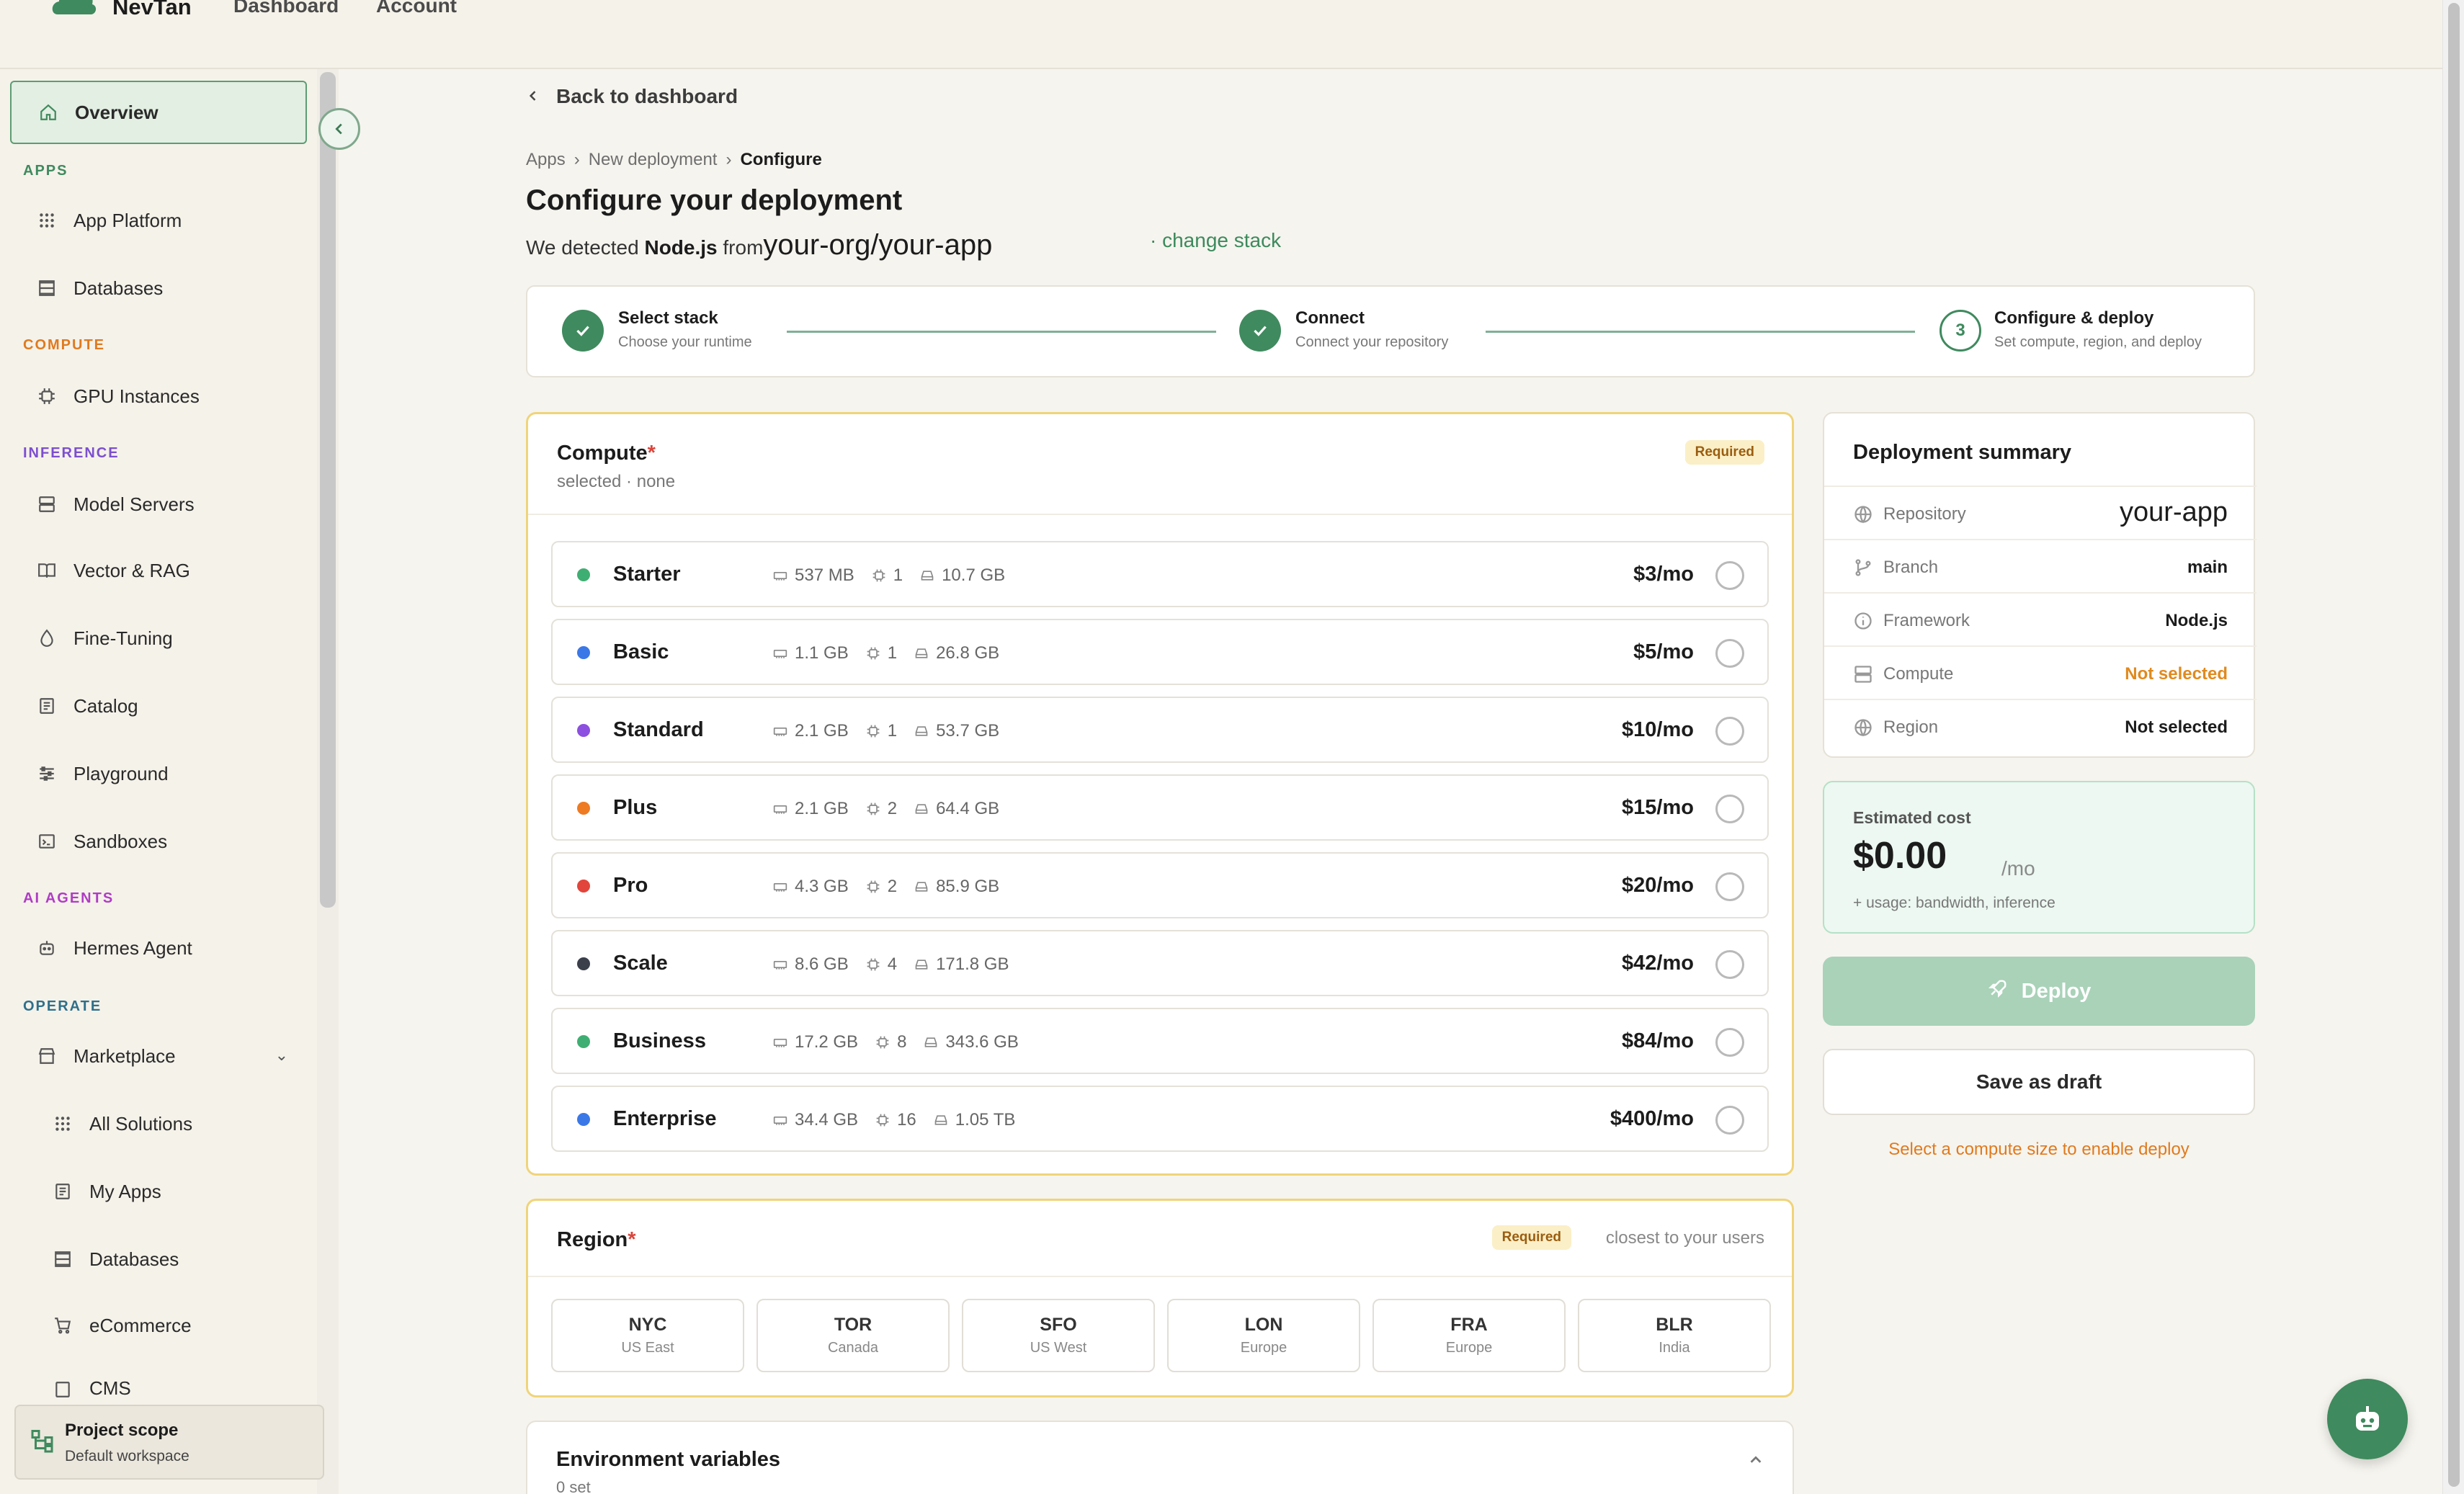 Image resolution: width=2464 pixels, height=1494 pixels. I want to click on region-code: BLR, so click(1674, 1325).